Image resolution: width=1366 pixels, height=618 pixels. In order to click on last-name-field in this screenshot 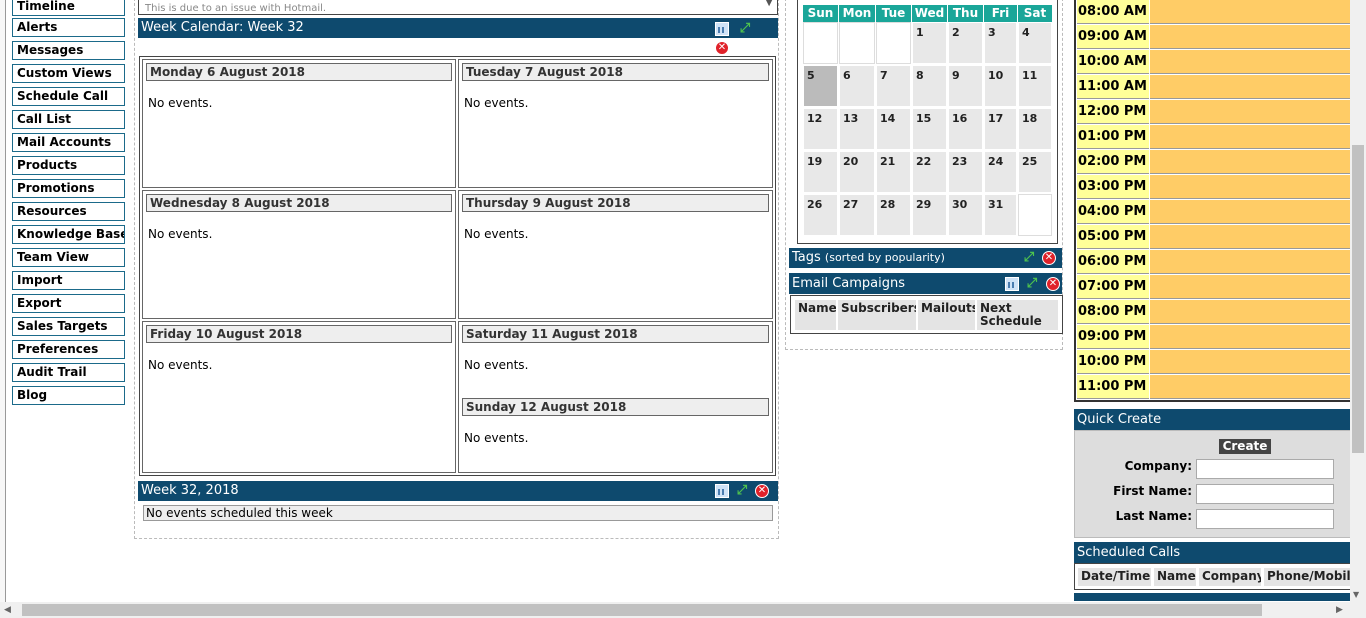, I will do `click(1265, 519)`.